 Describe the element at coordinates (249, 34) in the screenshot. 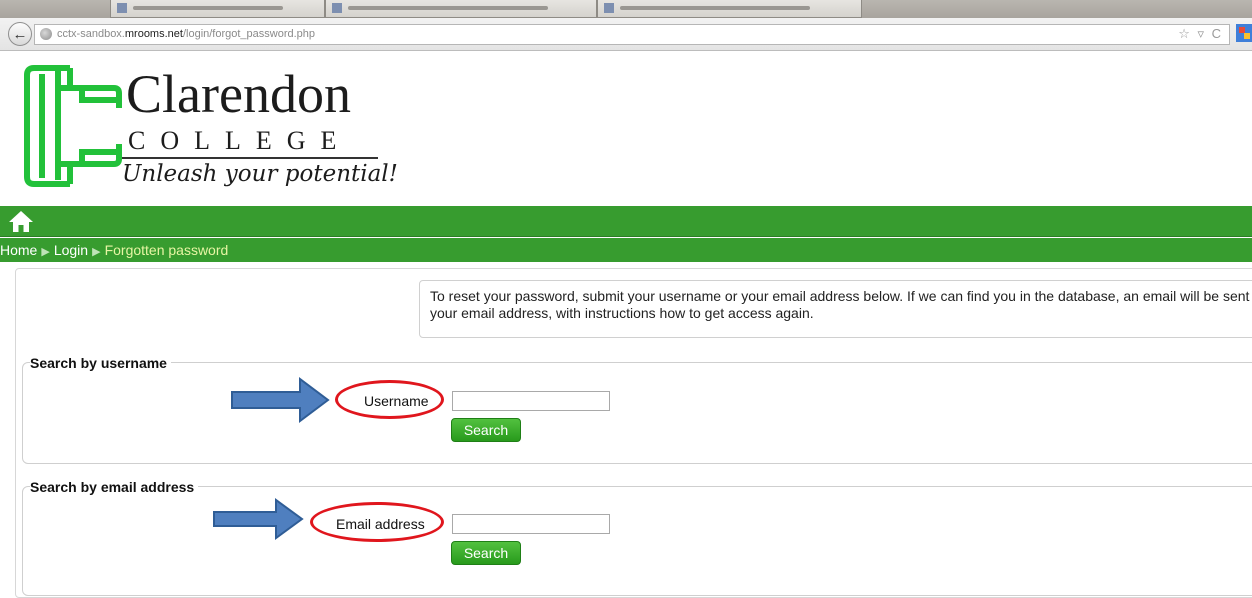

I see `url-path: /login/forgot_password.php` at that location.